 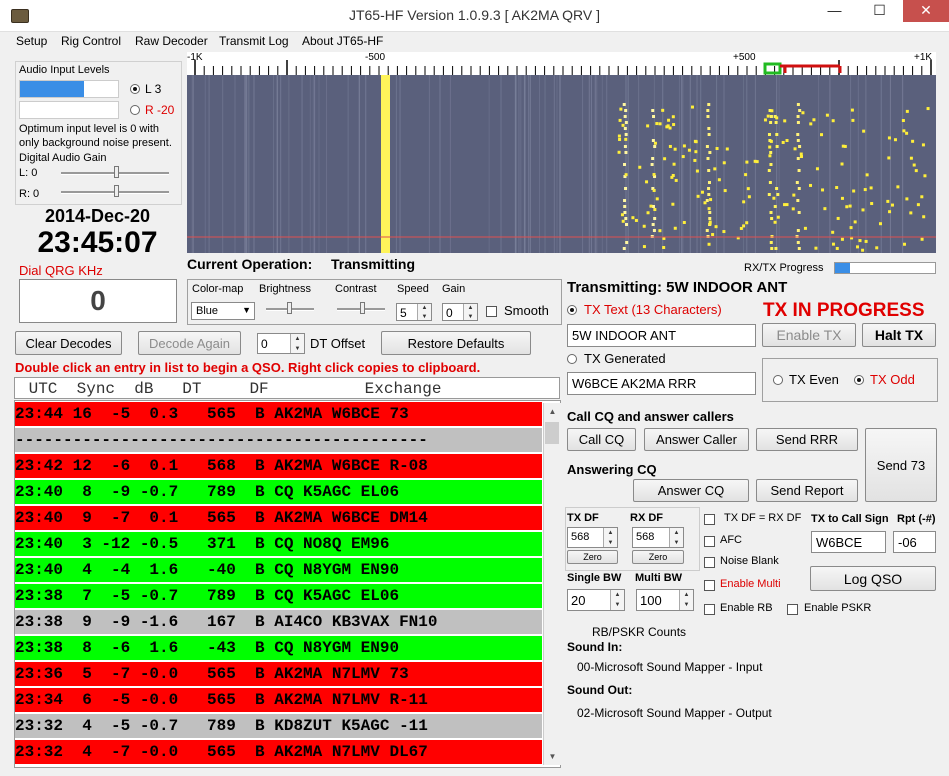 I want to click on decode-row: 23:38 8 -6 1.6 -43 B CQ N8YGM EN90, so click(x=278, y=648).